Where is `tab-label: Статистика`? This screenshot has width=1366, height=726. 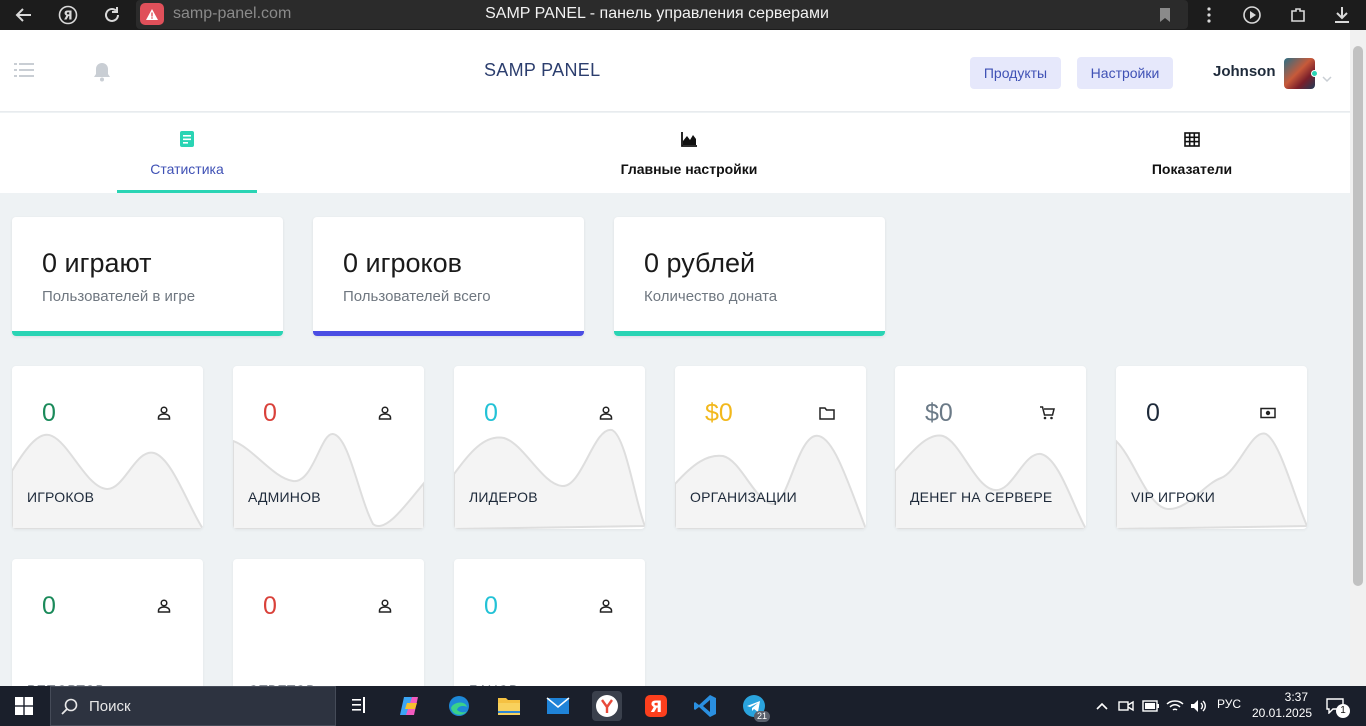 tab-label: Статистика is located at coordinates (187, 169).